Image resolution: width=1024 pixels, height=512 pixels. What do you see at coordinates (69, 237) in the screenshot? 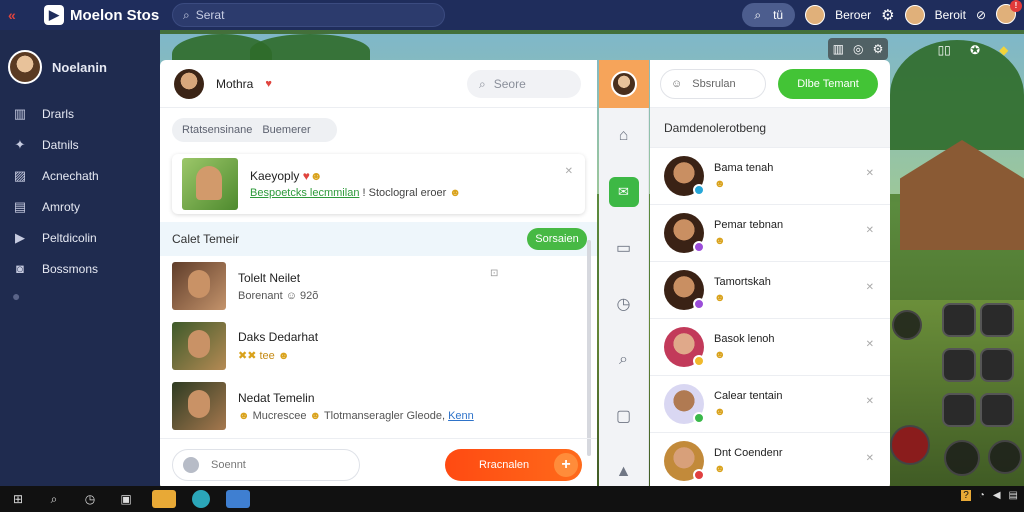
I see `sidebar-item-label: Peltdicolin` at bounding box center [69, 237].